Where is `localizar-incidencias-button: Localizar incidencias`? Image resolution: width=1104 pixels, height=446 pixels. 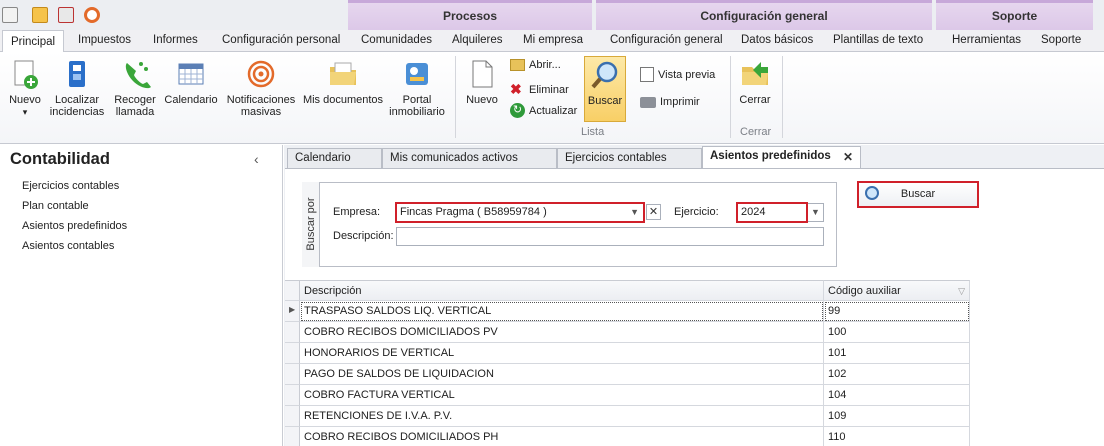
localizar-incidencias-button: Localizar incidencias is located at coordinates (77, 88).